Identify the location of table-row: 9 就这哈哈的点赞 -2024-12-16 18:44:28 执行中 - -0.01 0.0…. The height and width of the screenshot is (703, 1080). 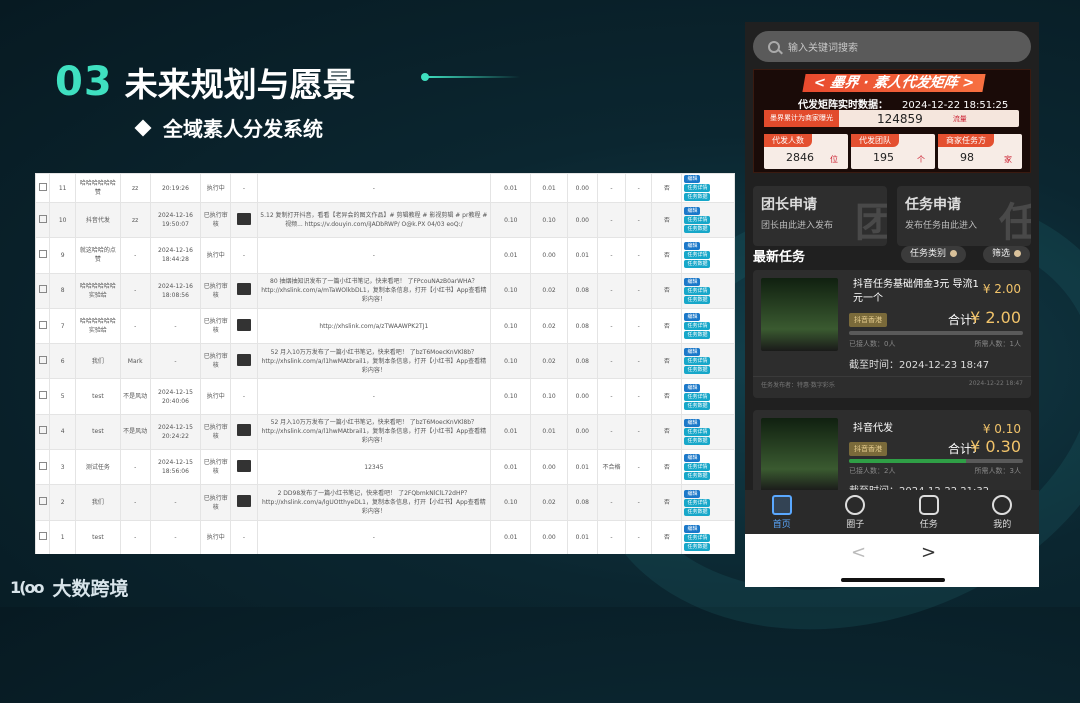
(385, 255).